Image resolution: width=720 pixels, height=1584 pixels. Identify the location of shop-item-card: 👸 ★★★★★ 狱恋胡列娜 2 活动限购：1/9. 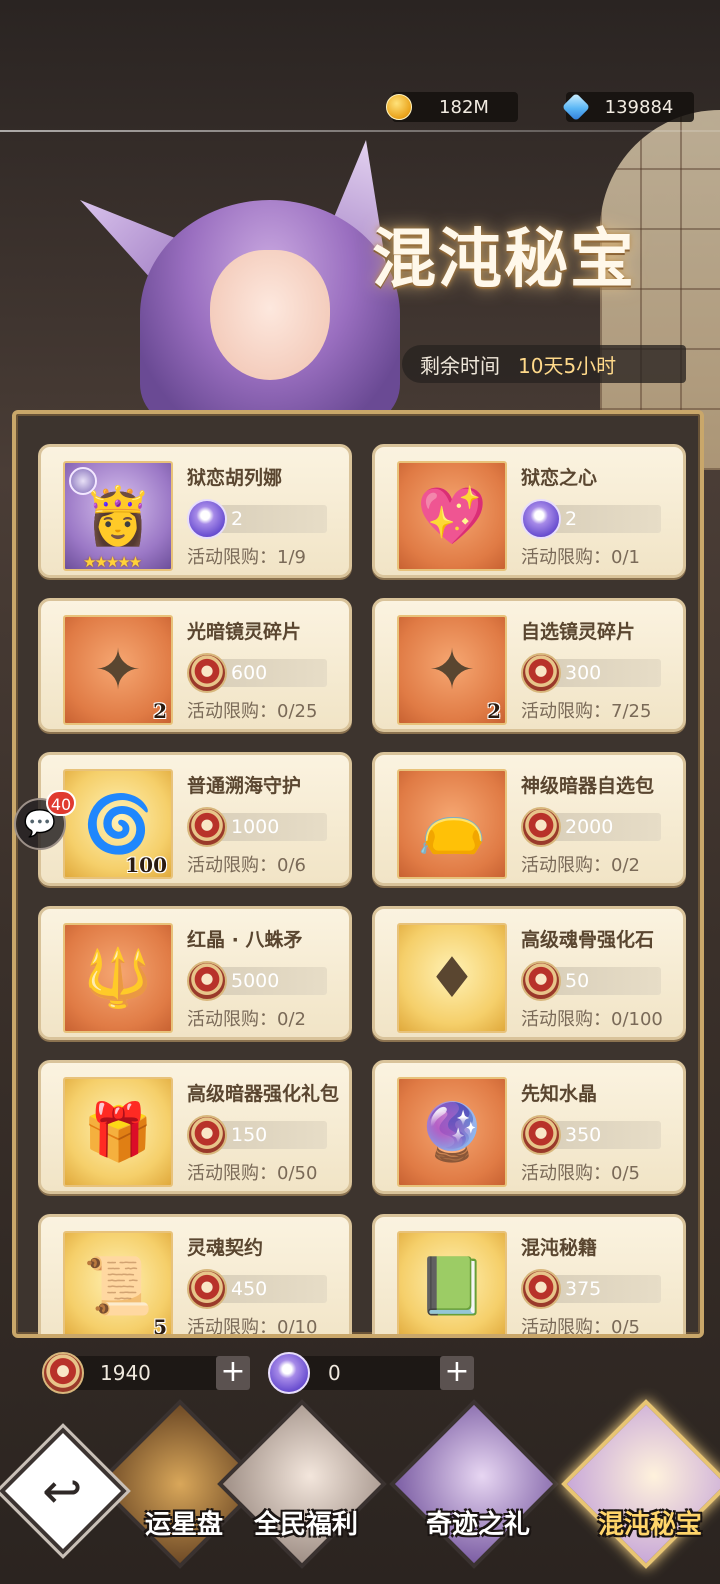
(195, 511).